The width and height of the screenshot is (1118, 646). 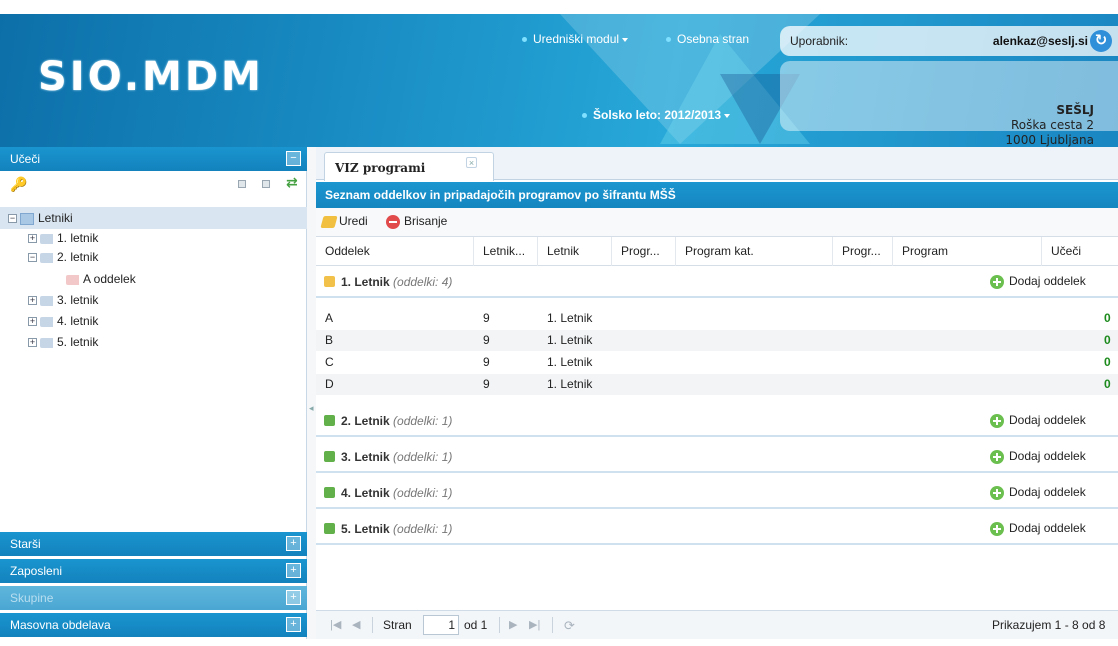 What do you see at coordinates (395, 251) in the screenshot?
I see `column-oddelek: Oddelek` at bounding box center [395, 251].